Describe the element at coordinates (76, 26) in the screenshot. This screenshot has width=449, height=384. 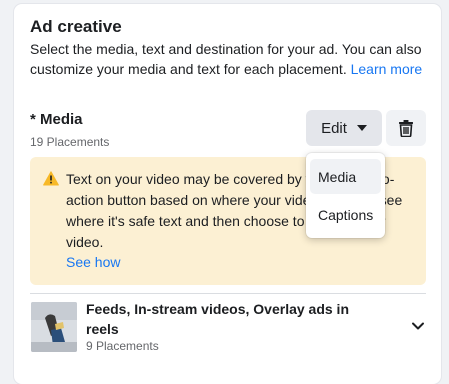
I see `section-title: Ad creative` at that location.